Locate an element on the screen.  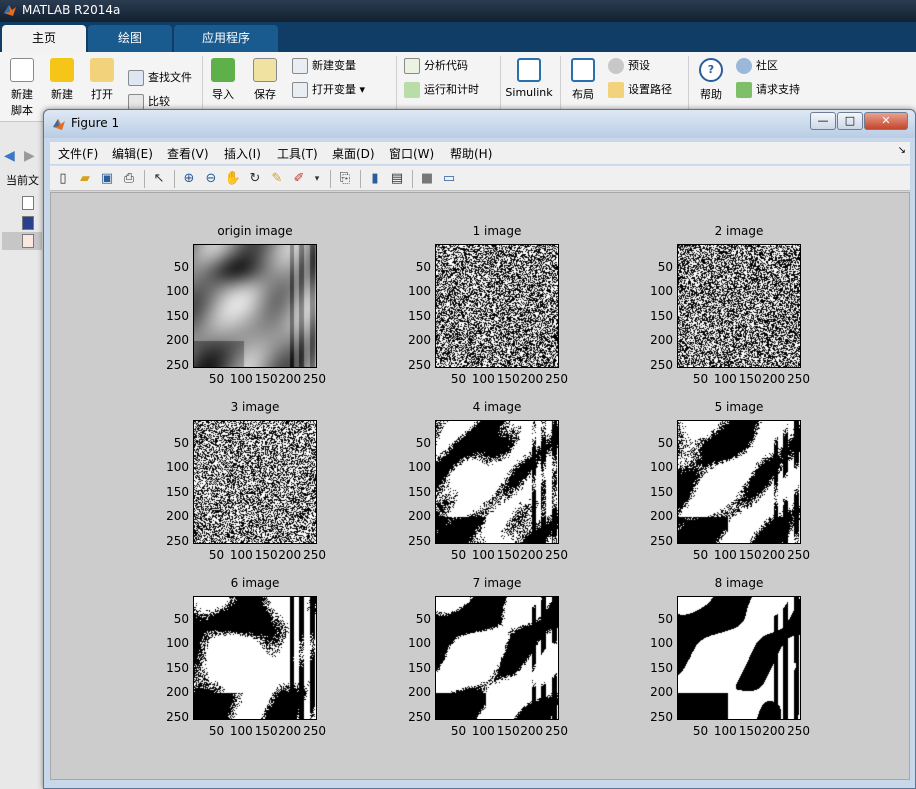
new-variable-icon is located at coordinates (300, 66).